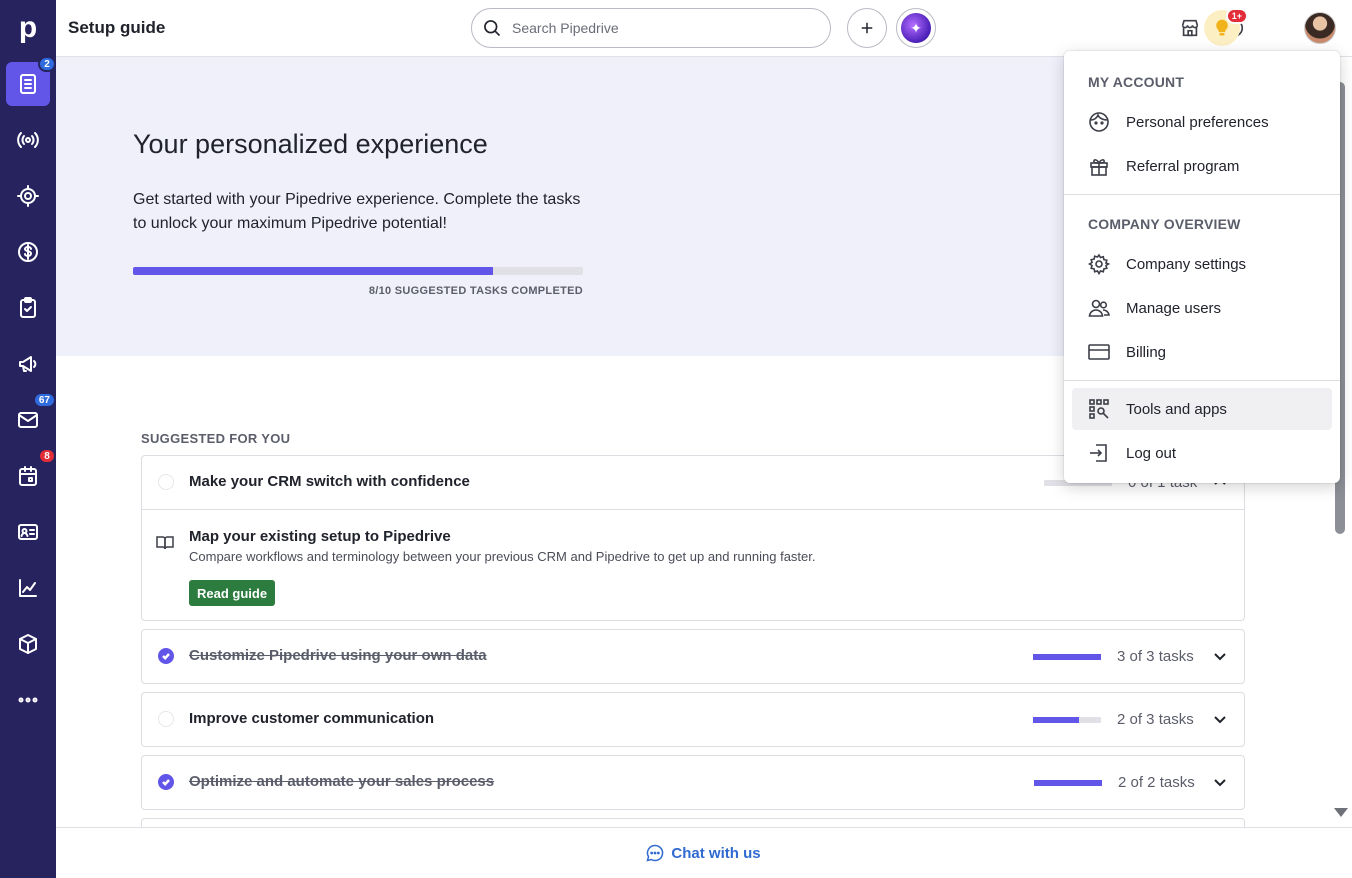 The height and width of the screenshot is (878, 1352). What do you see at coordinates (47, 64) in the screenshot?
I see `notification-badge: 2` at bounding box center [47, 64].